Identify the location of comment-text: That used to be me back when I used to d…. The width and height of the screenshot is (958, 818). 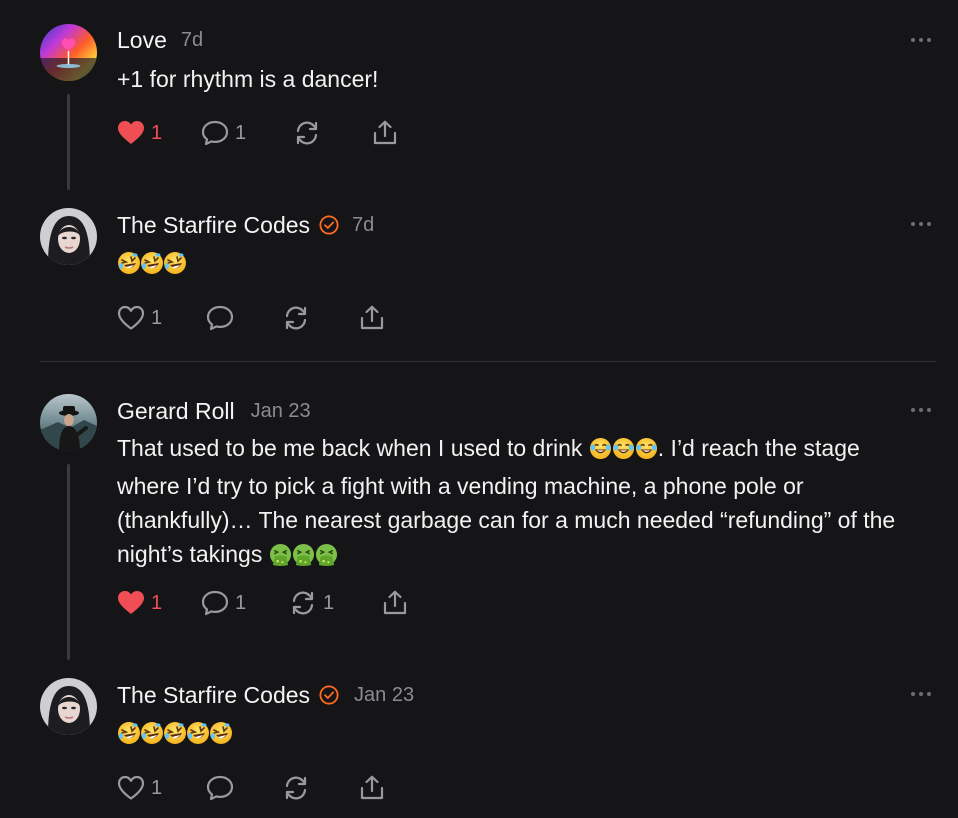
(519, 503).